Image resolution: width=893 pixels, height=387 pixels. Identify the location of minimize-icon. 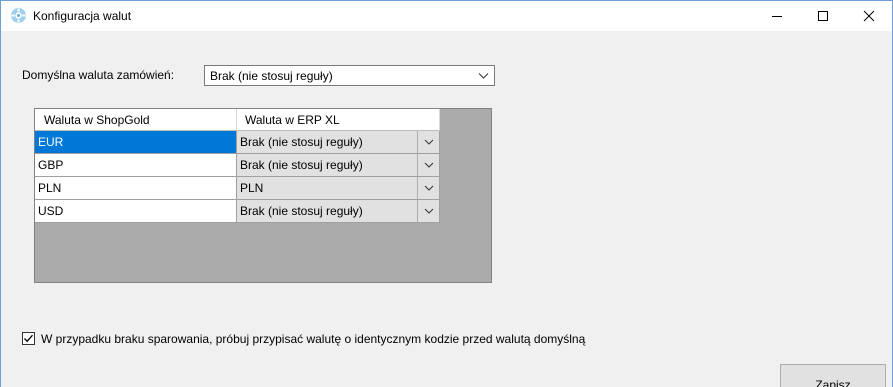
(777, 16).